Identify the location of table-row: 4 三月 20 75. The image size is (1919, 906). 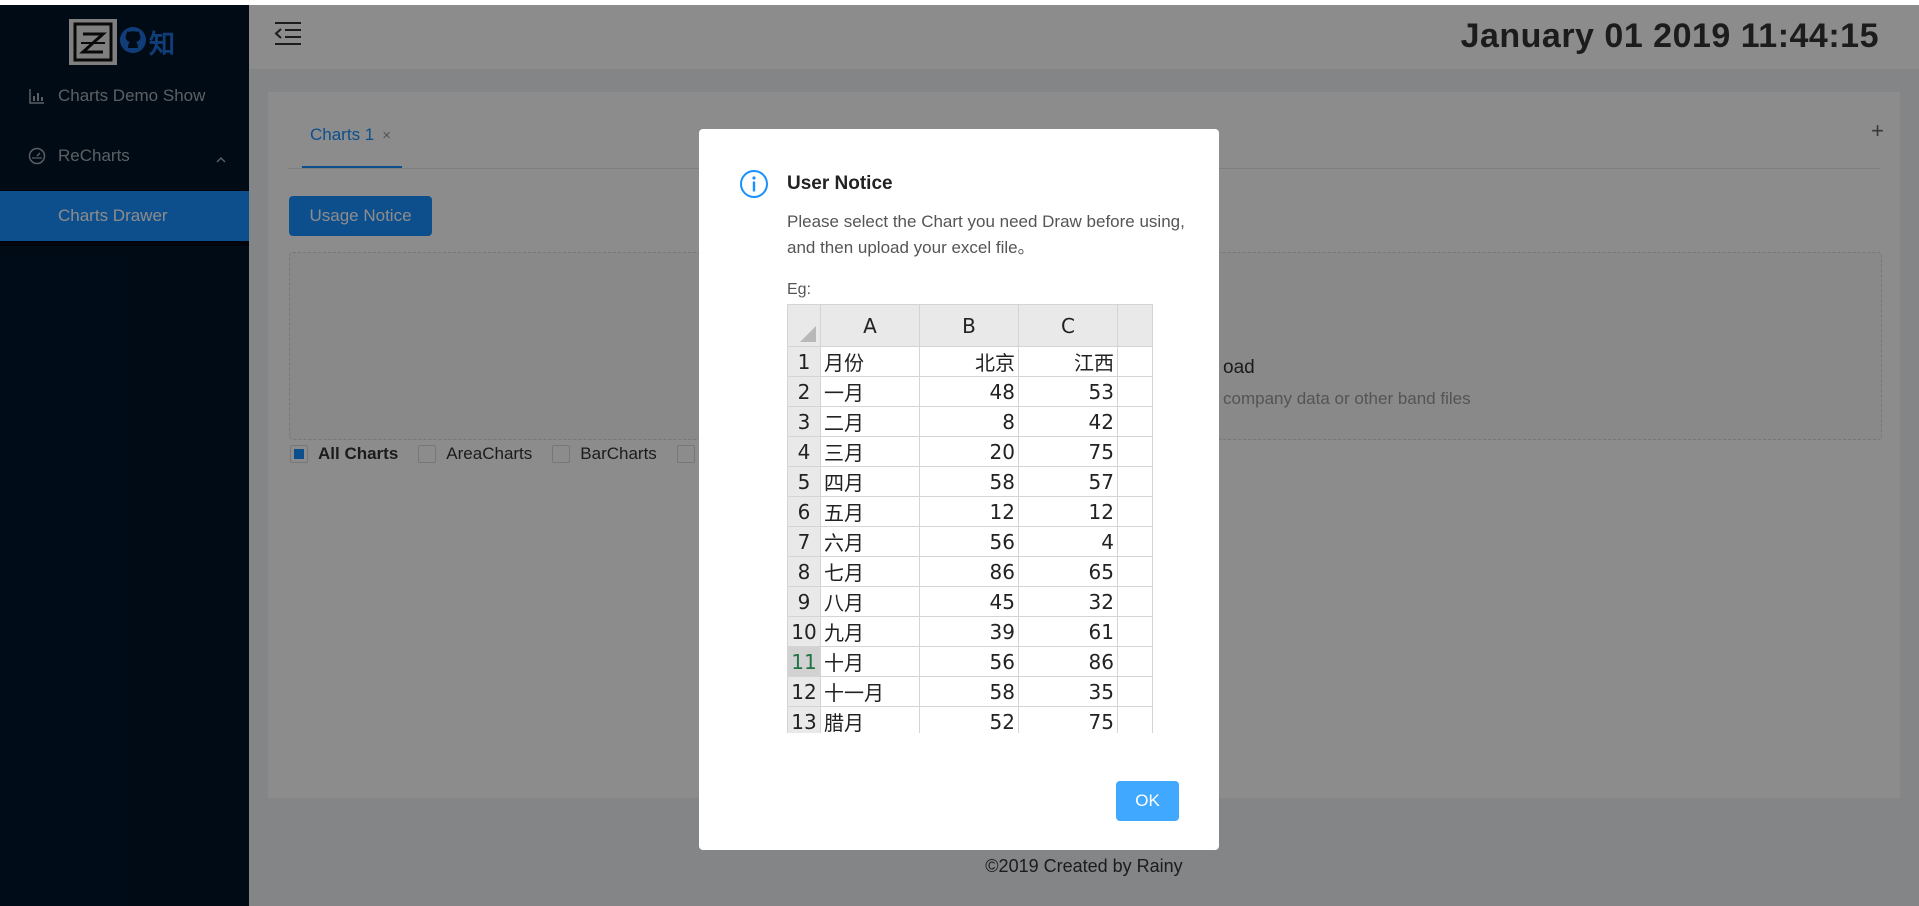
(970, 451).